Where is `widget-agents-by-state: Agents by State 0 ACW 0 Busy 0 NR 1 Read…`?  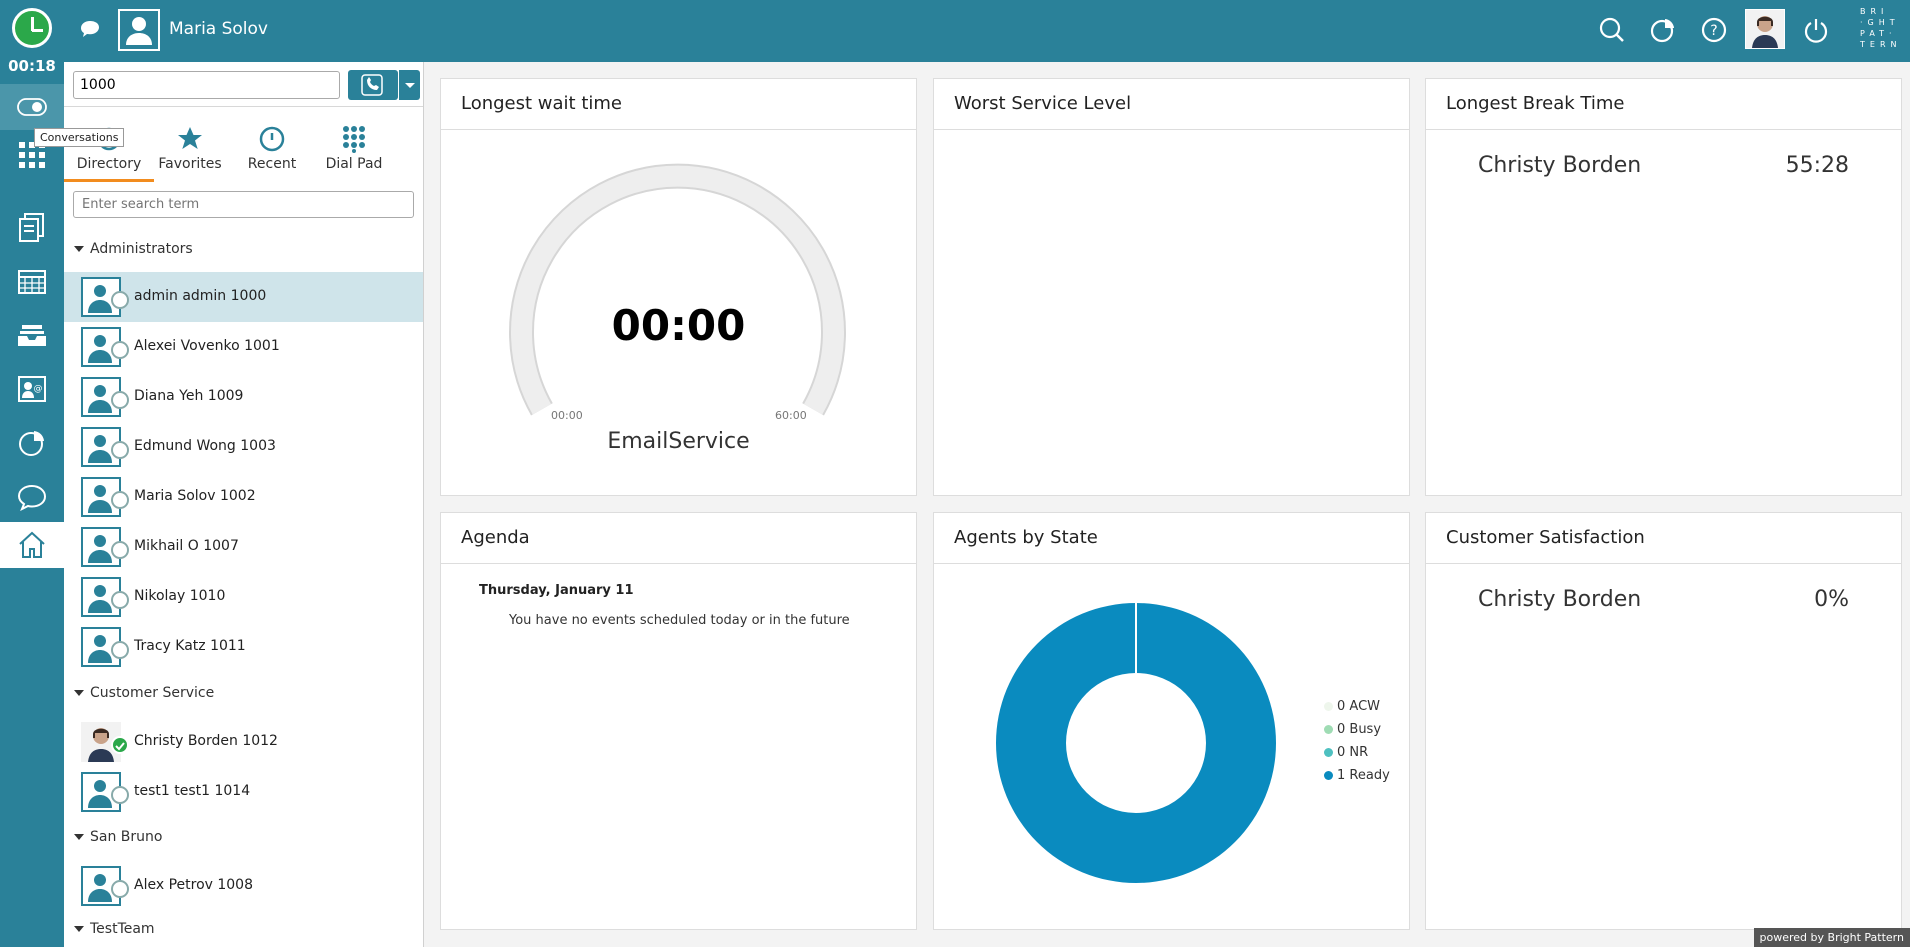 widget-agents-by-state: Agents by State 0 ACW 0 Busy 0 NR 1 Read… is located at coordinates (1171, 721).